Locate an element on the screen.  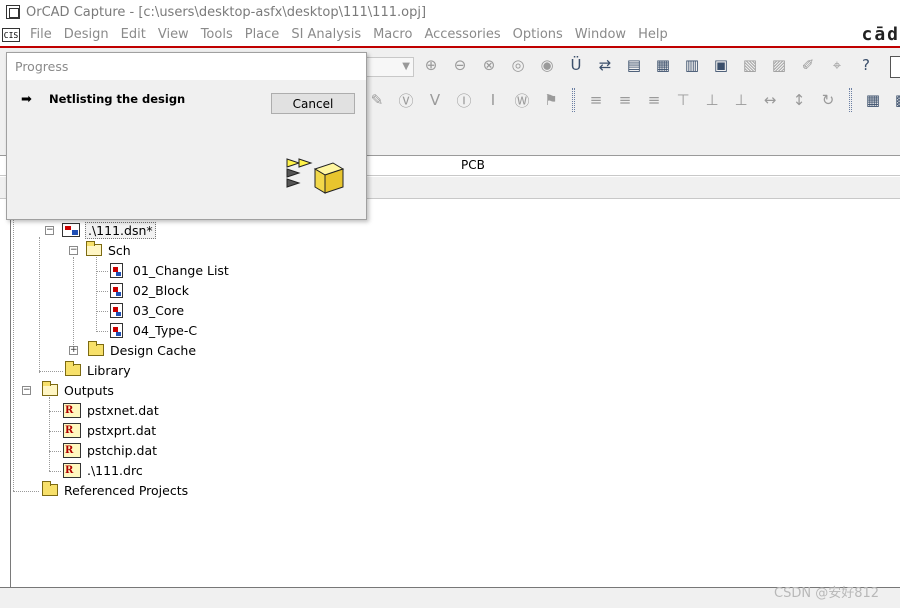
toolbar-row-2: ✎ Ⓥ V Ⓘ I Ⓦ ⚑ ≡ ≡ ≡ ⊤ ⊥ ⊥ ↔ ↕ ↻ ▦ ▩ is located at coordinates (633, 100).